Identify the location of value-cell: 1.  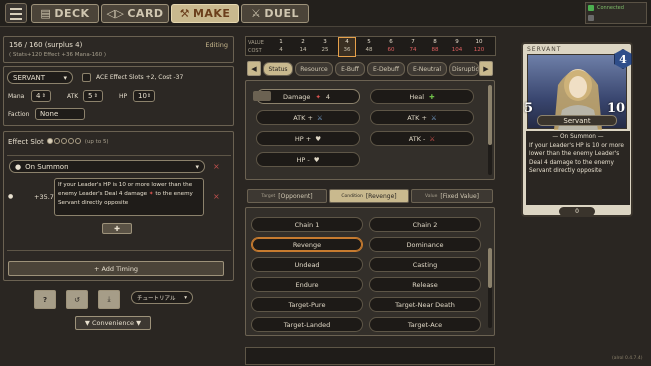
(281, 42).